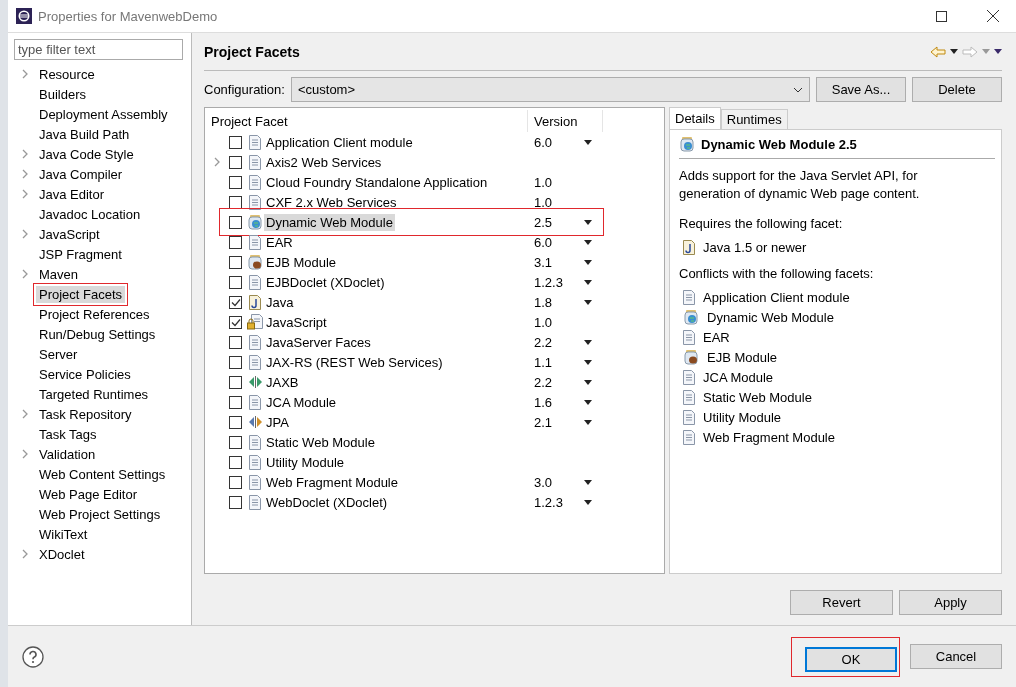 The width and height of the screenshot is (1016, 687). Describe the element at coordinates (754, 119) in the screenshot. I see `details-tab: Runtimes` at that location.